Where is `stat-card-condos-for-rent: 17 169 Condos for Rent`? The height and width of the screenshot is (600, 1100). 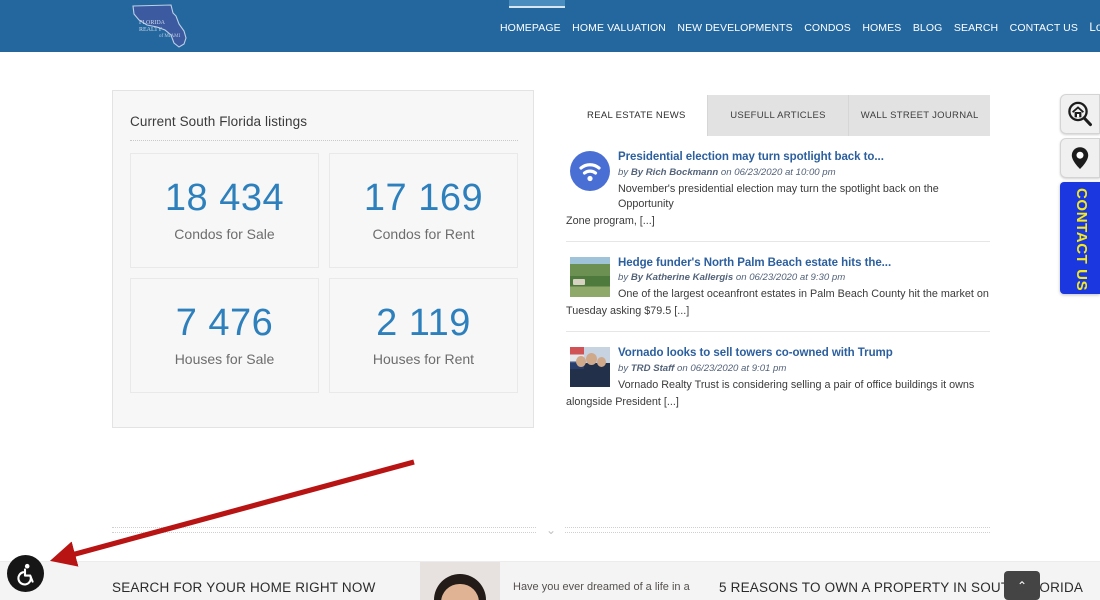 stat-card-condos-for-rent: 17 169 Condos for Rent is located at coordinates (423, 210).